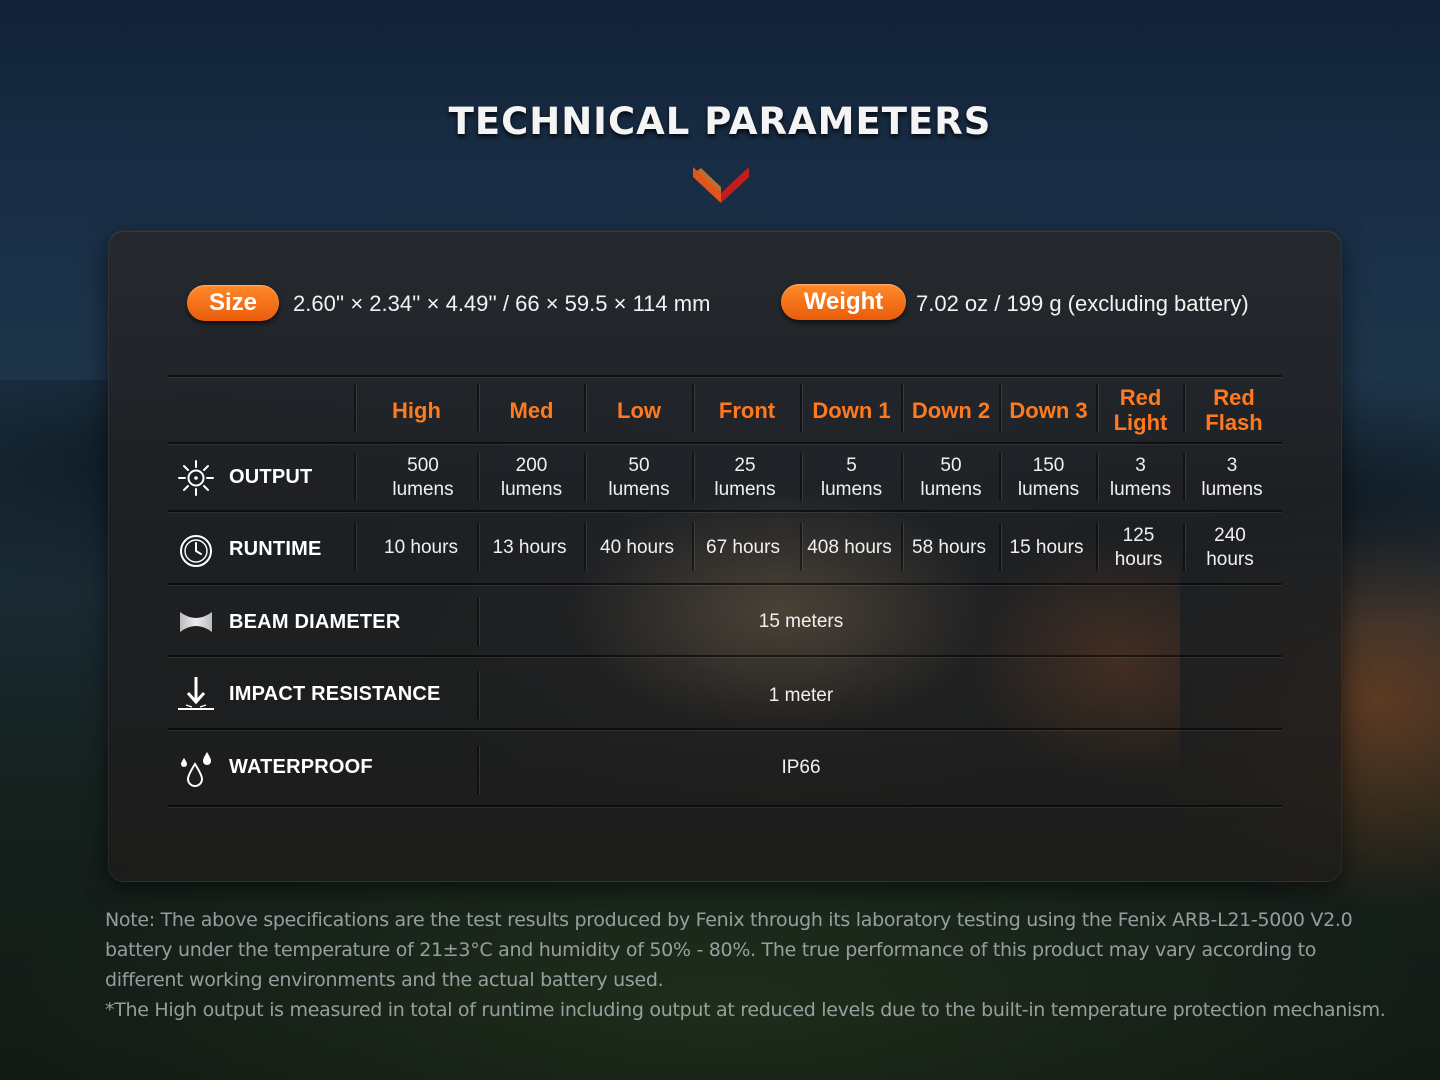  What do you see at coordinates (747, 410) in the screenshot?
I see `column-header-front: Front` at bounding box center [747, 410].